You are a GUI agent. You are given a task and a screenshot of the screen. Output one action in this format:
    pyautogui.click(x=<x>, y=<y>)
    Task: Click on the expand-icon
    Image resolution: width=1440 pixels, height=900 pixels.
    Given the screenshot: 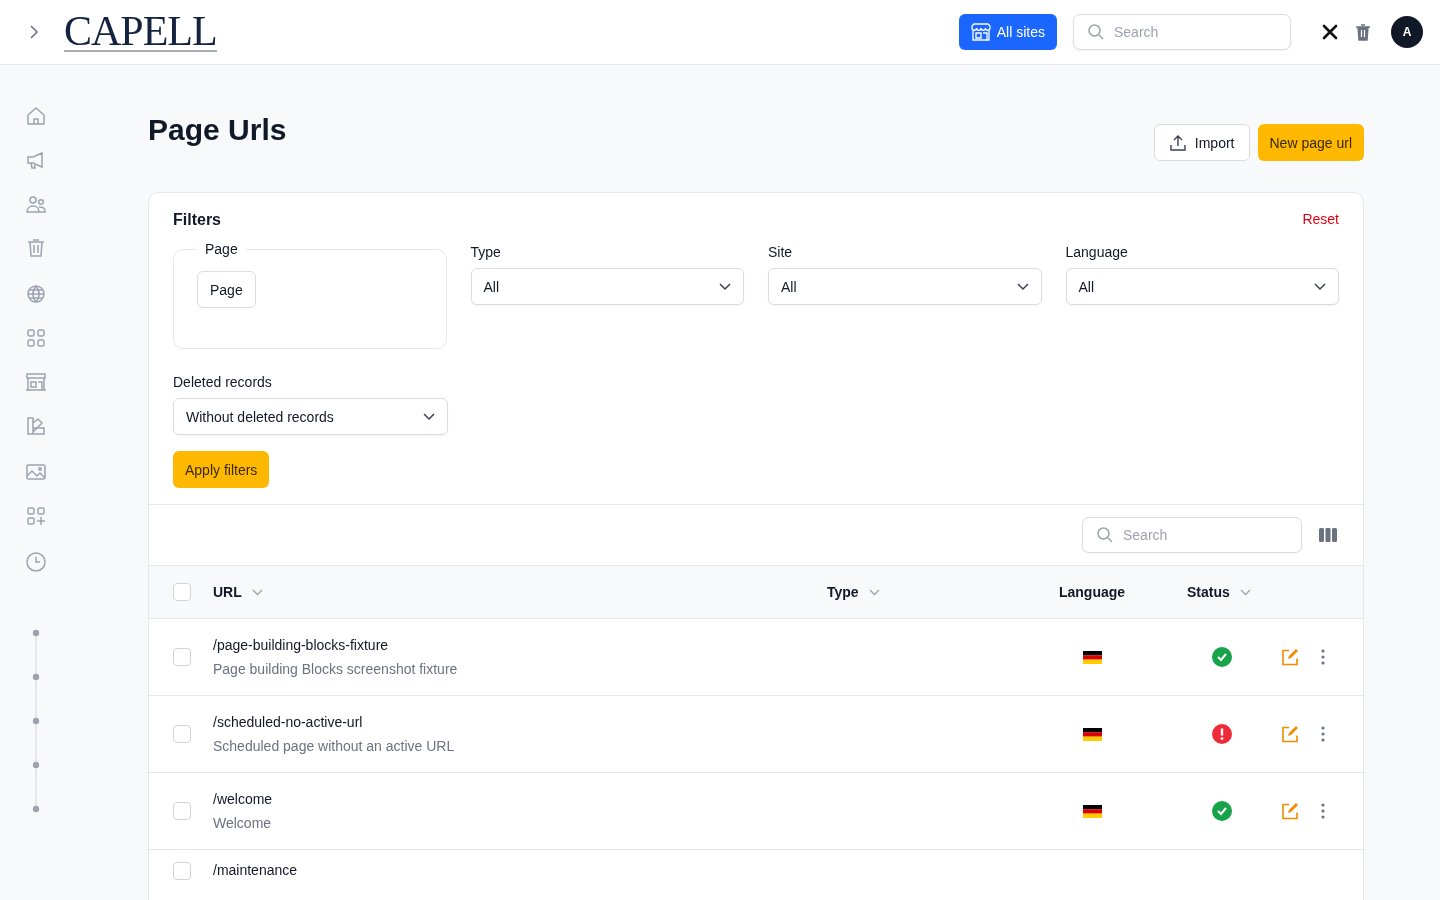 What is the action you would take?
    pyautogui.click(x=34, y=32)
    